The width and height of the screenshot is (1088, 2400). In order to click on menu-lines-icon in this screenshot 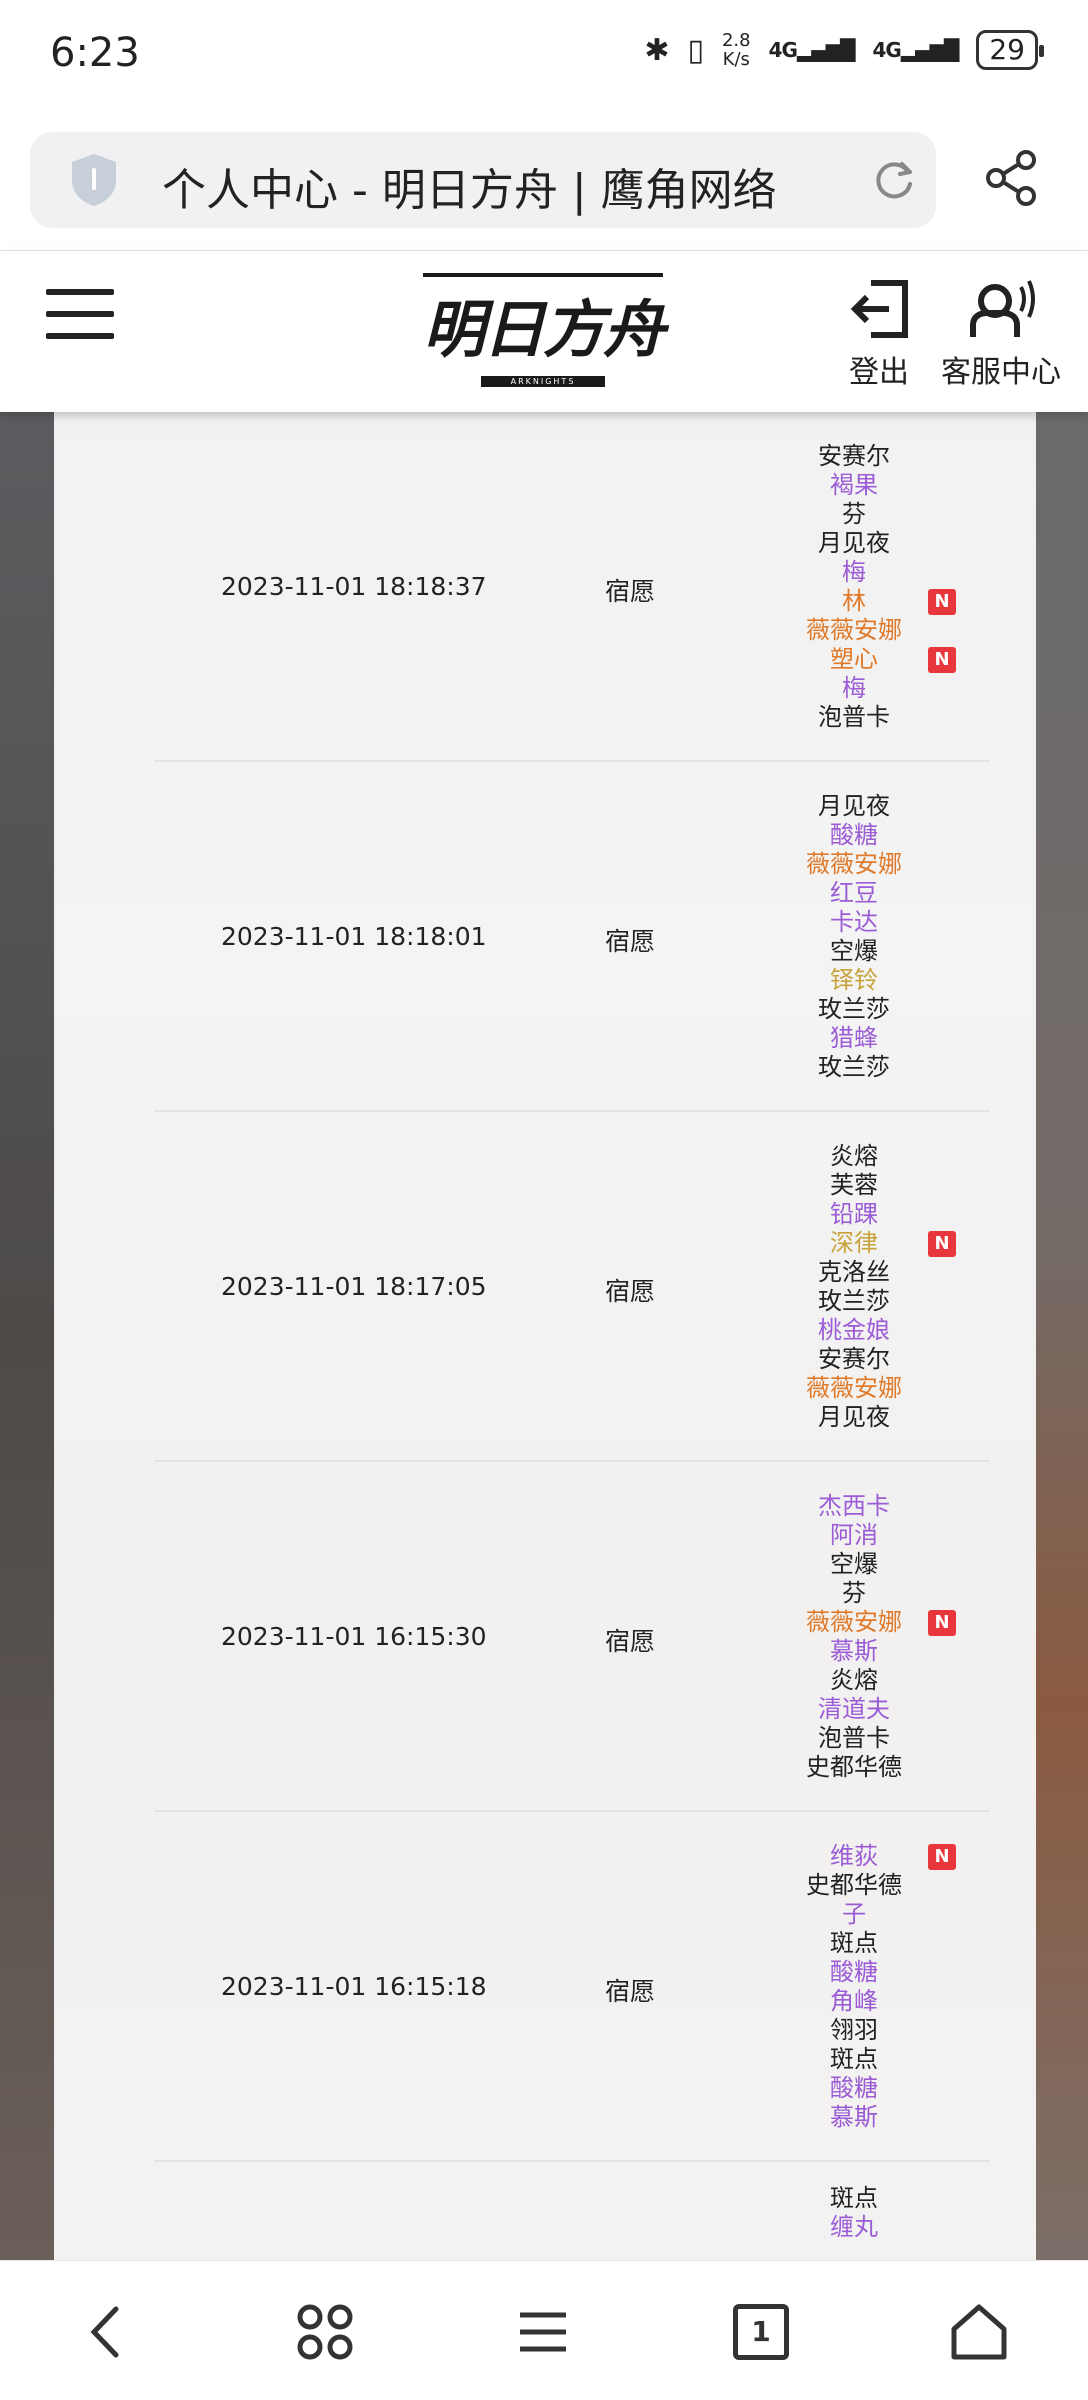, I will do `click(543, 2332)`.